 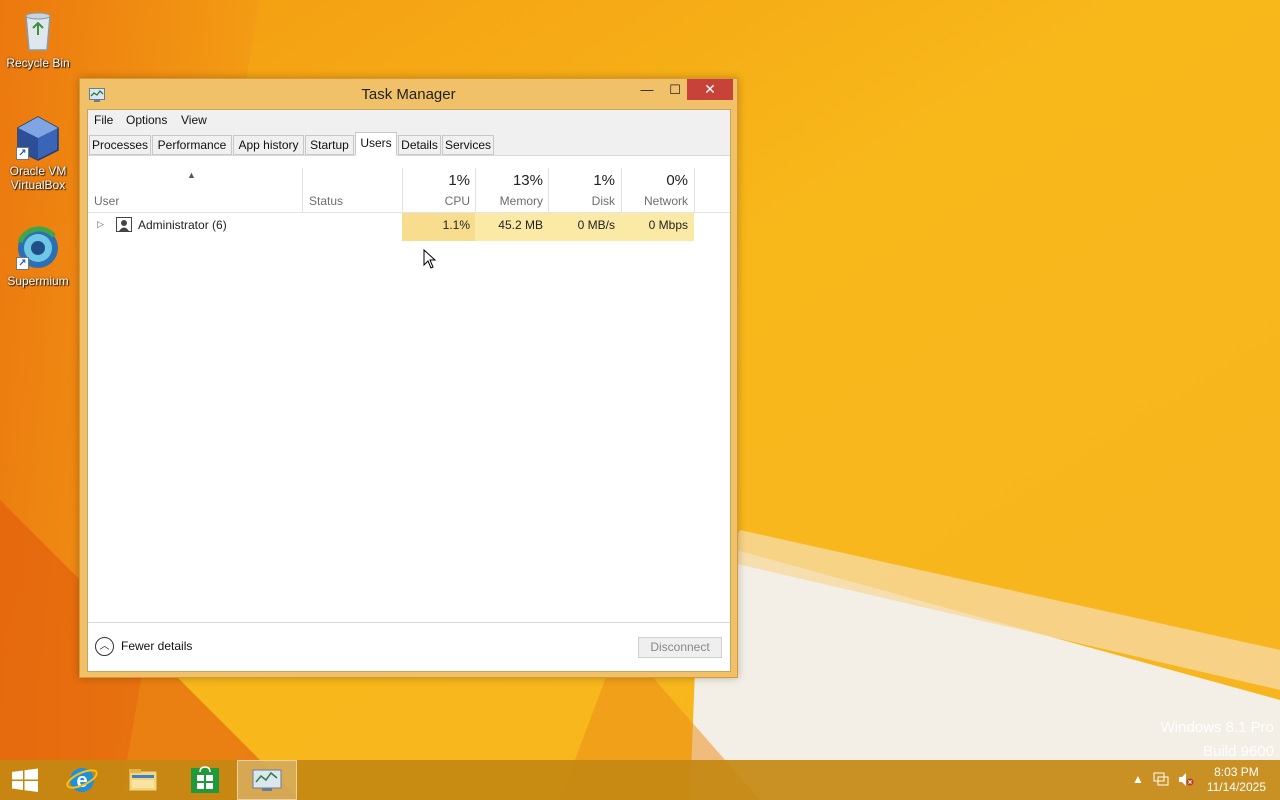 What do you see at coordinates (268, 145) in the screenshot?
I see `tab-app-history: App history` at bounding box center [268, 145].